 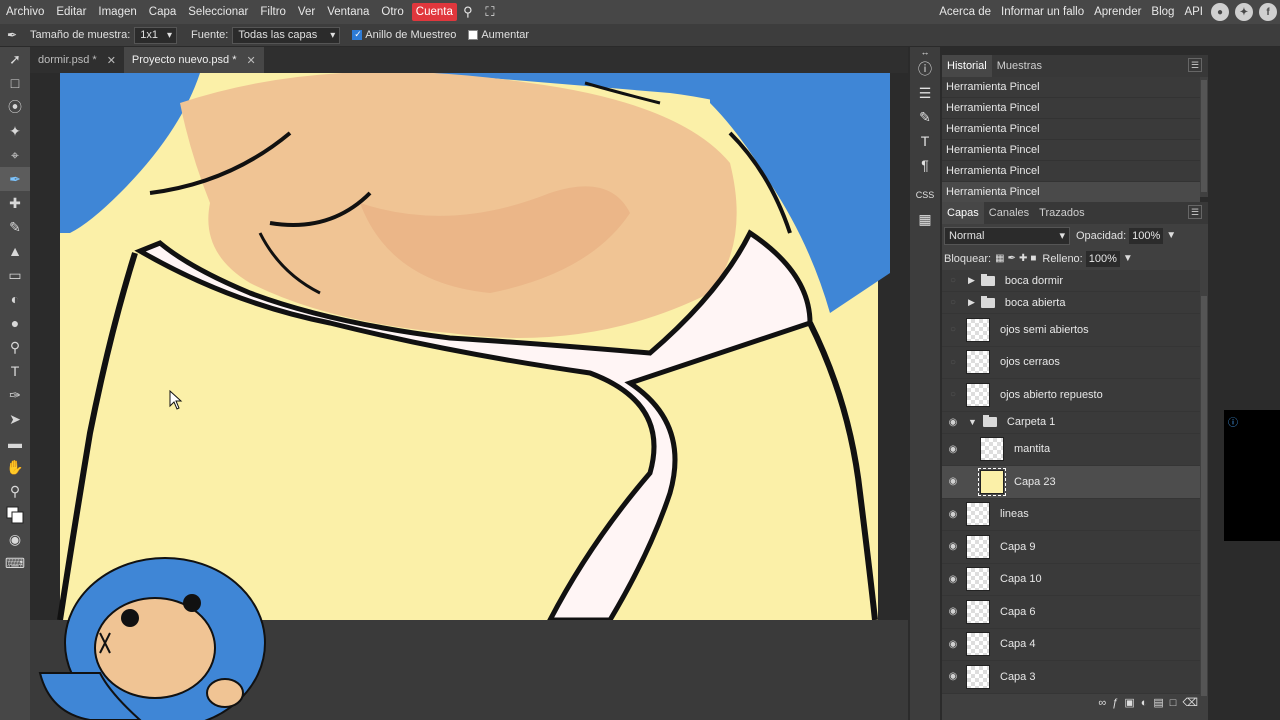 What do you see at coordinates (15, 251) in the screenshot?
I see `clone-stamp-tool-icon: ▲` at bounding box center [15, 251].